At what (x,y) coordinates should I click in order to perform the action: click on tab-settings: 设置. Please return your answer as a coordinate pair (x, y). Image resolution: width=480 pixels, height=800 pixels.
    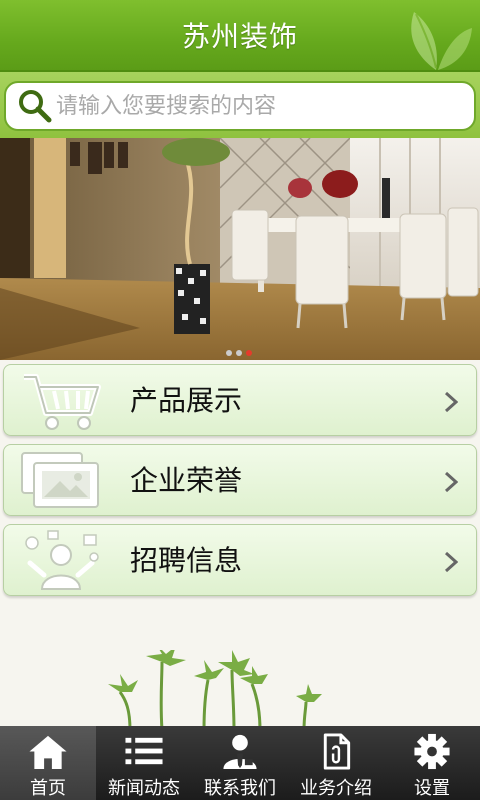
    Looking at the image, I should click on (432, 763).